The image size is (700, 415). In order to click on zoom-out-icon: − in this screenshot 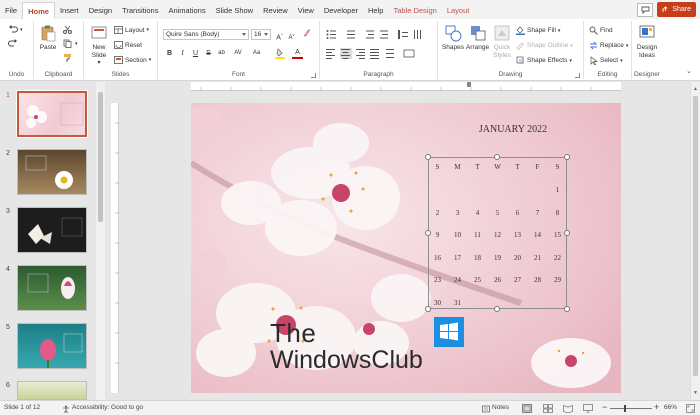, I will do `click(604, 407)`.